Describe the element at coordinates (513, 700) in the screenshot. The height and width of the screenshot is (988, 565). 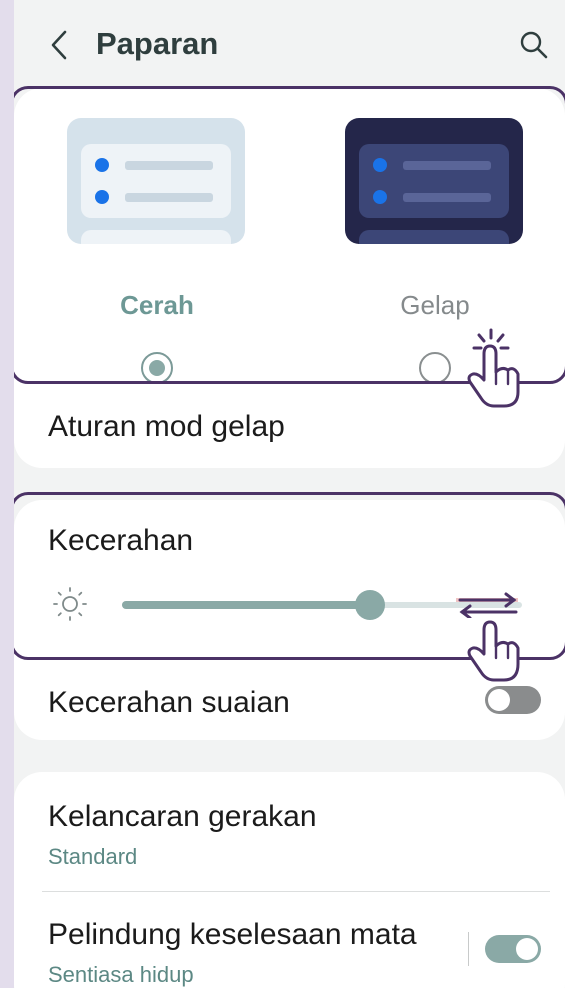
I see `adaptive-brightness-toggle` at that location.